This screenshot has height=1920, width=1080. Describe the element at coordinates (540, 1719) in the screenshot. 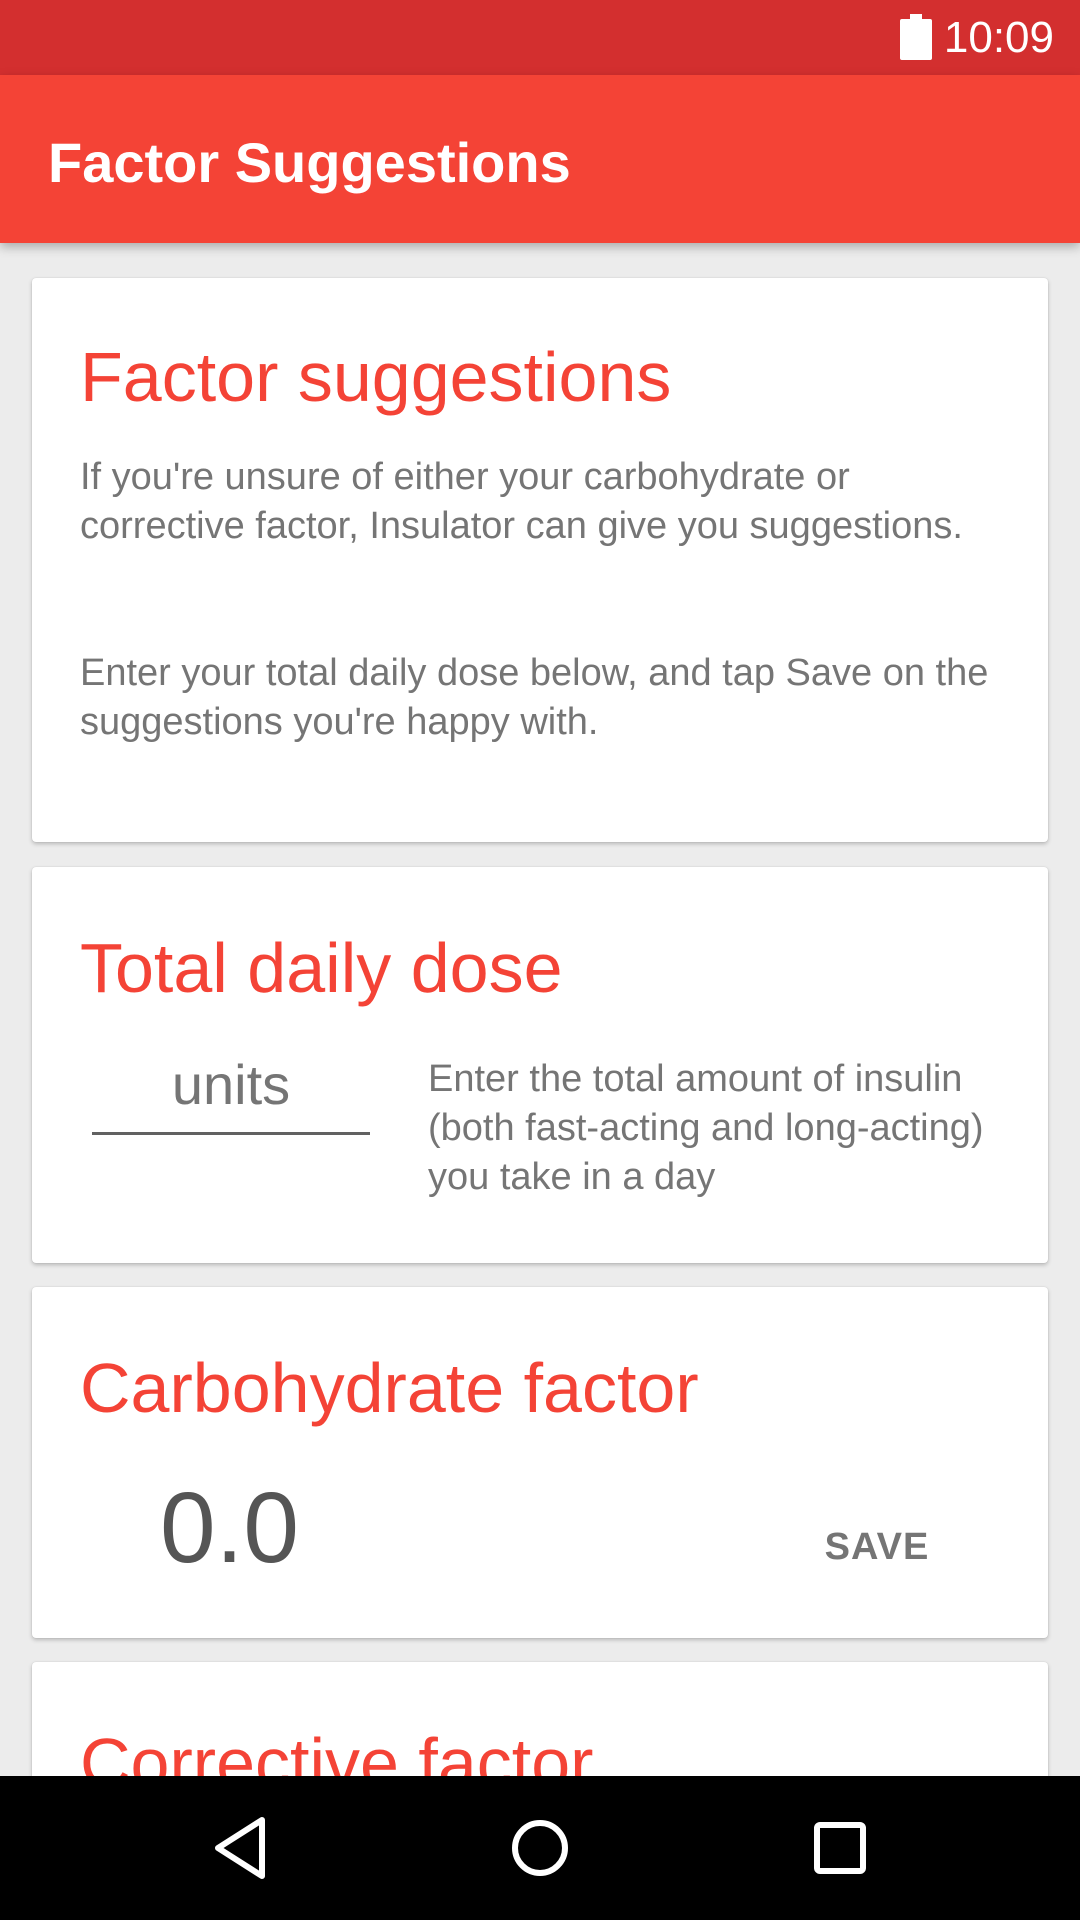

I see `corrective-factor-card: Corrective factor` at that location.